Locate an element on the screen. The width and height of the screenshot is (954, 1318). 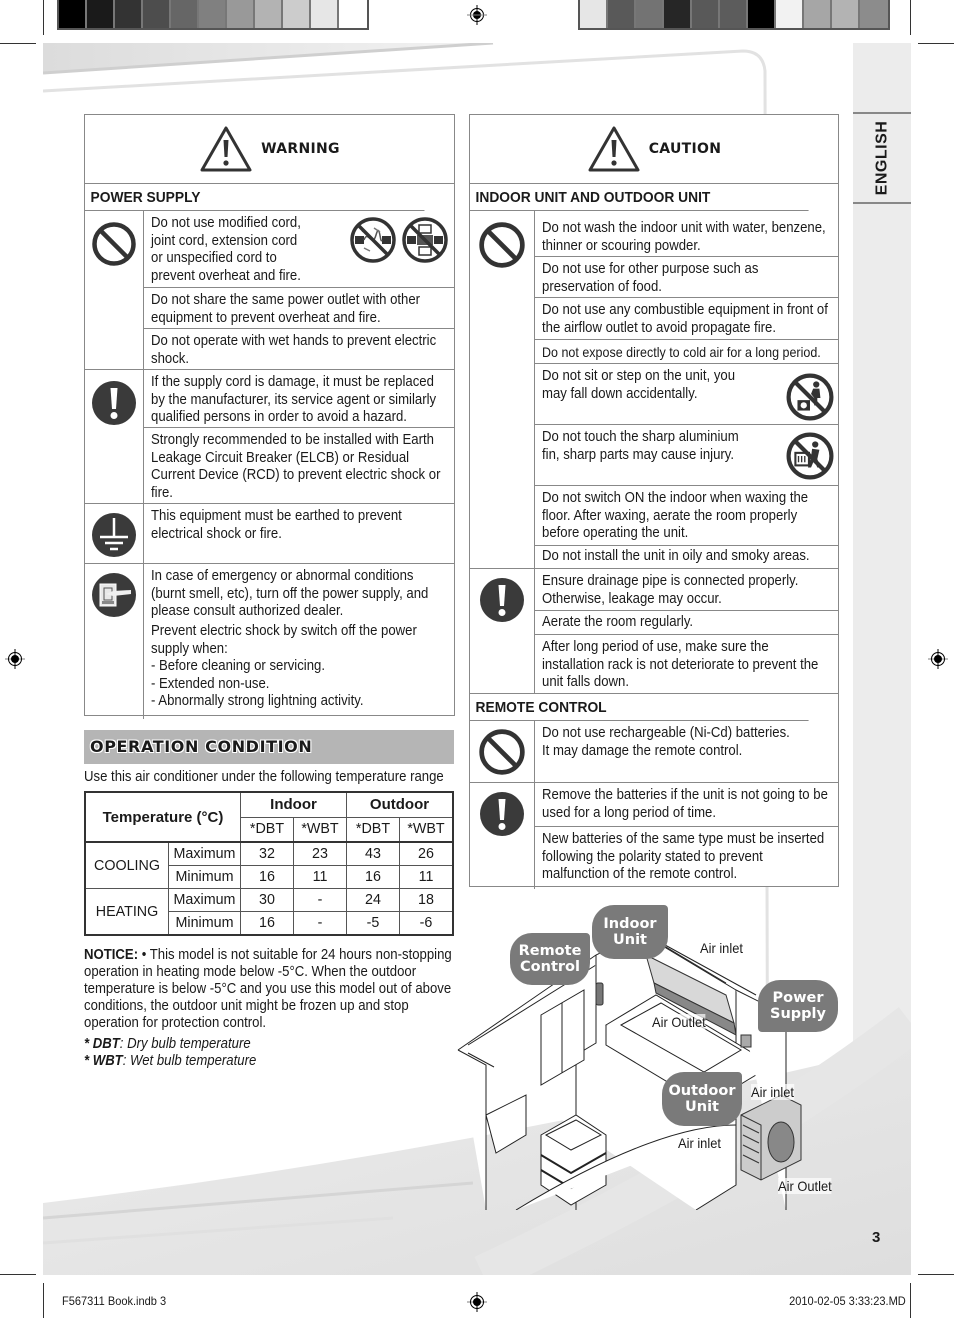
mode-cell: COOLING is located at coordinates (126, 865).